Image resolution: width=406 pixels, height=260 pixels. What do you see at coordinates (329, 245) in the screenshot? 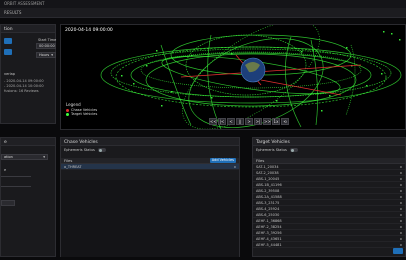
I see `target-row: AEHF-5_44481 x` at bounding box center [329, 245].